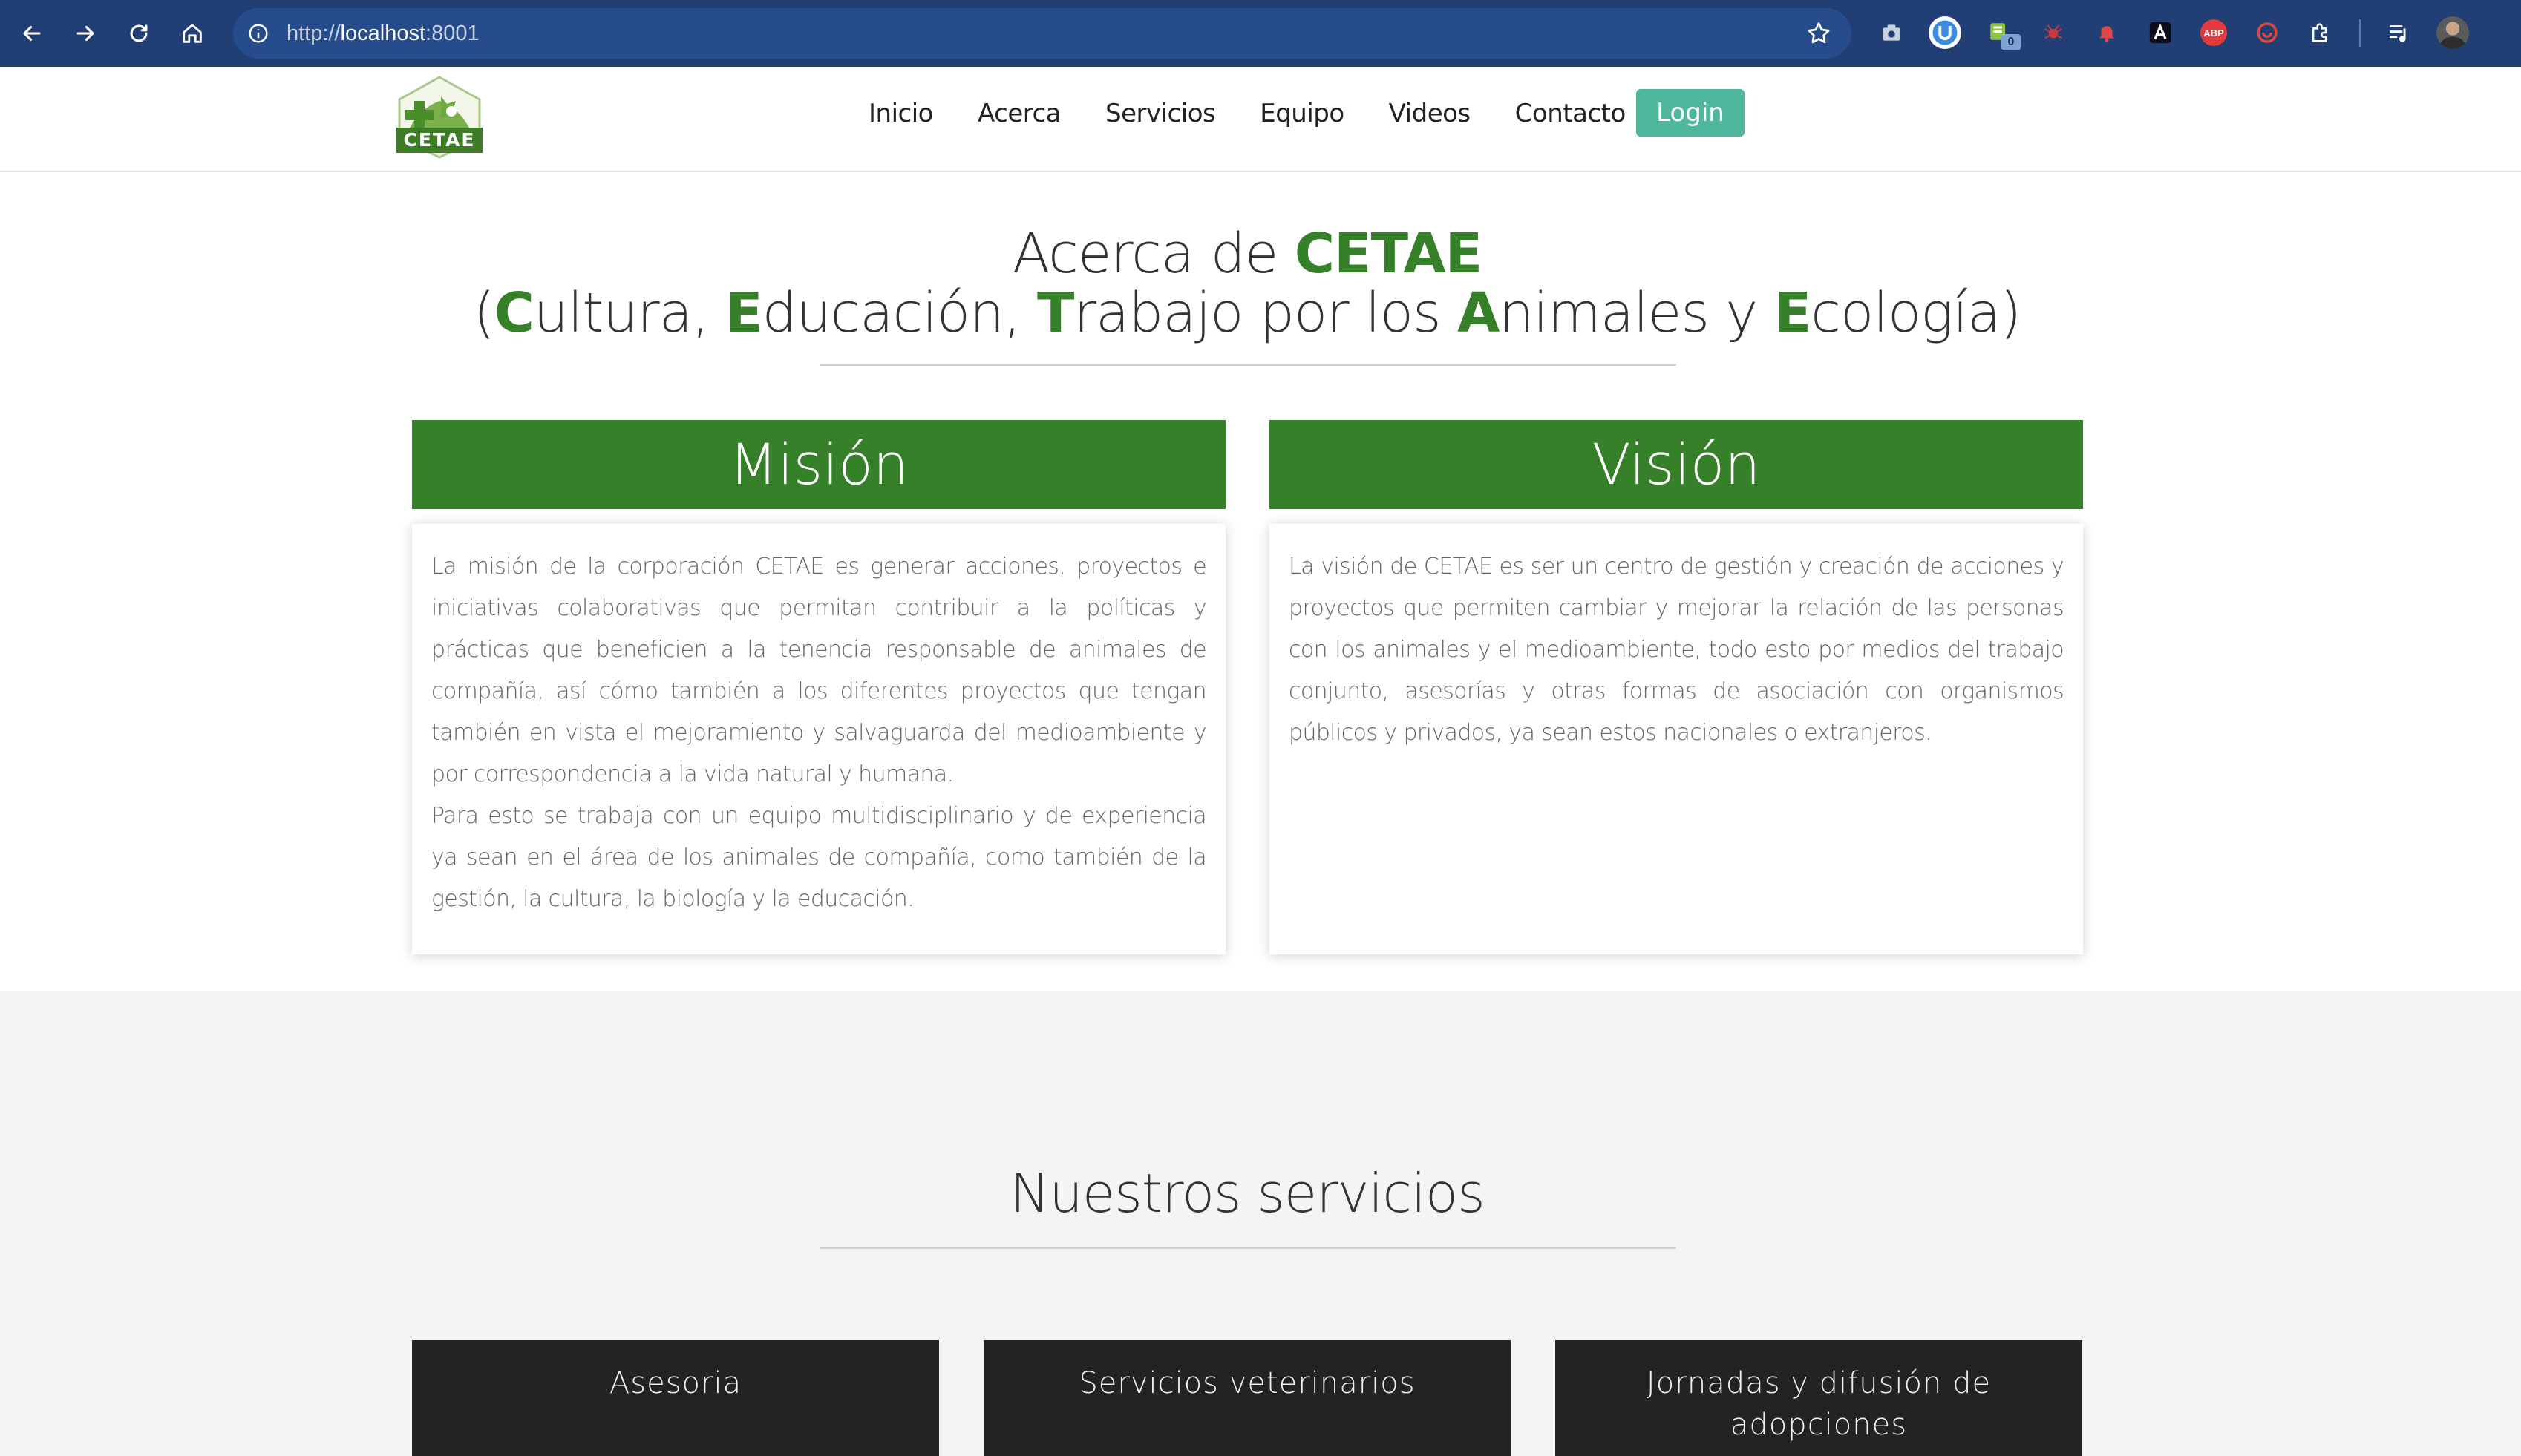 The width and height of the screenshot is (2521, 1456). Describe the element at coordinates (1388, 254) in the screenshot. I see `about-title-brand: CETAE` at that location.